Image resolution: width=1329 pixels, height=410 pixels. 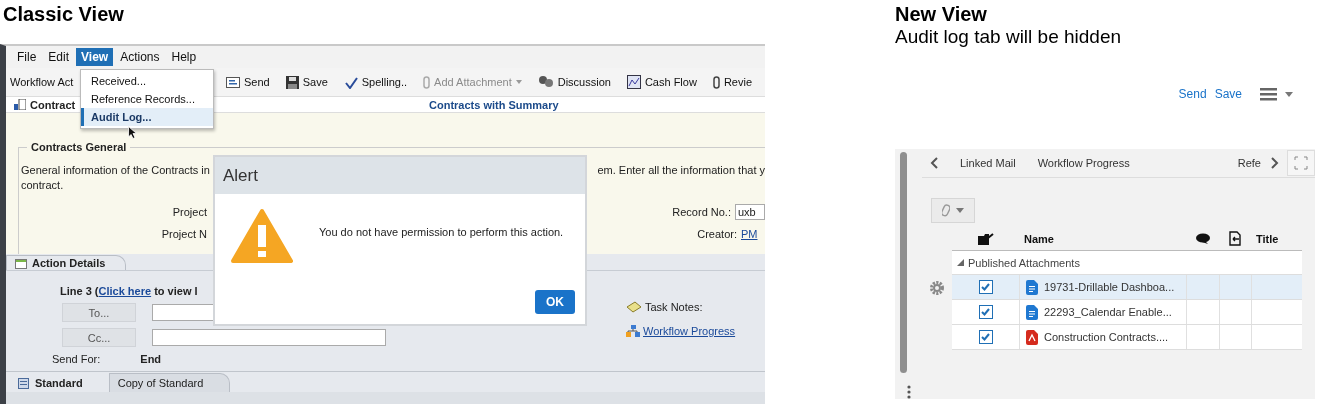 I want to click on record-title: Contract, so click(x=53, y=104).